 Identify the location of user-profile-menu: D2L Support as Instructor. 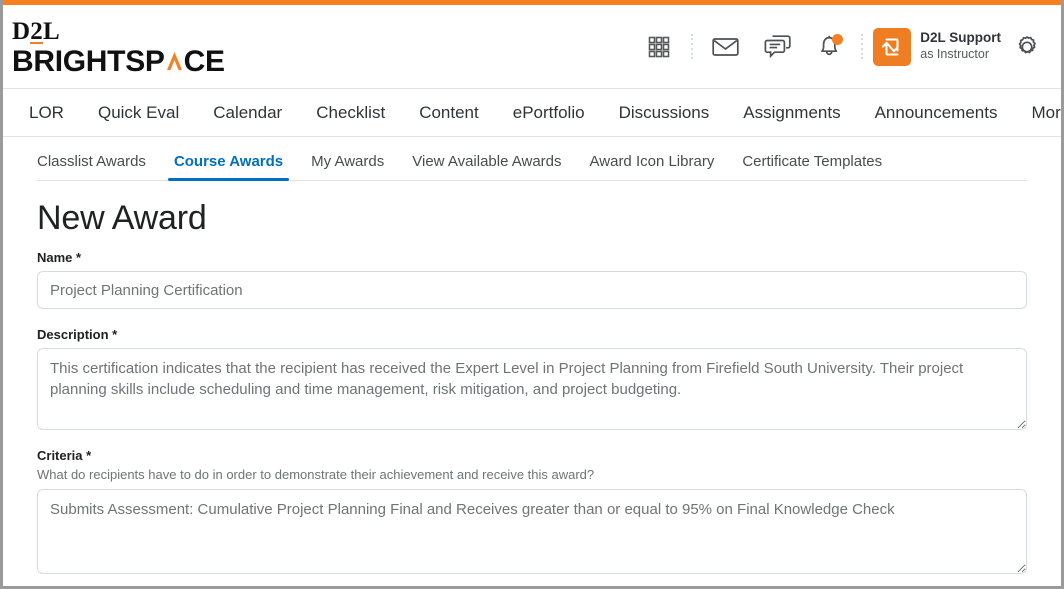
(937, 46).